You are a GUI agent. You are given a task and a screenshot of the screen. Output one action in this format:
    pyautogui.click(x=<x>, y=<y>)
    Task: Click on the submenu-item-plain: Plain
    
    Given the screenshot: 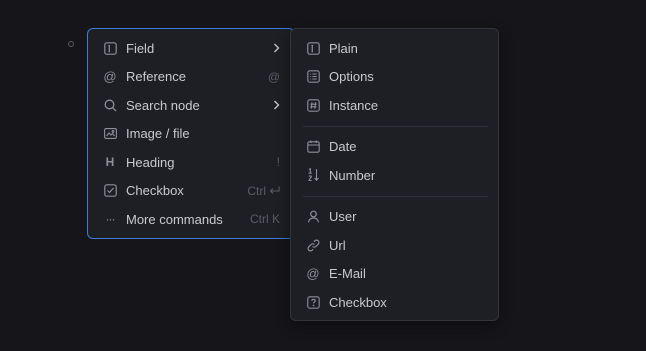 What is the action you would take?
    pyautogui.click(x=394, y=48)
    